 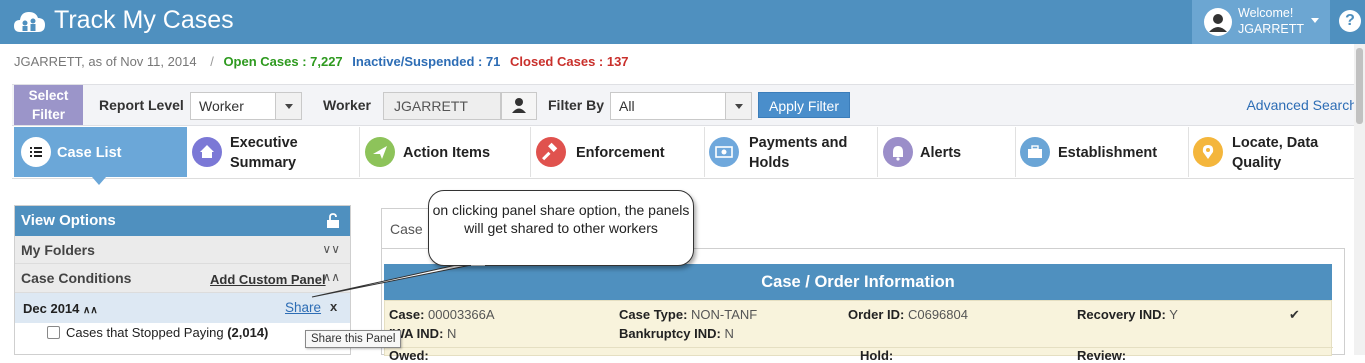 What do you see at coordinates (105, 61) in the screenshot?
I see `user-as-of: JGARRETT, as of Nov 11, 2014` at bounding box center [105, 61].